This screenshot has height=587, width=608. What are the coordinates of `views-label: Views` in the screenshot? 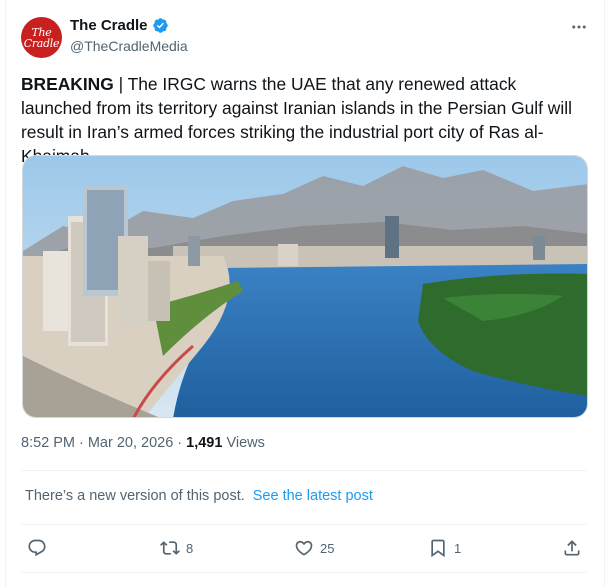 It's located at (245, 443).